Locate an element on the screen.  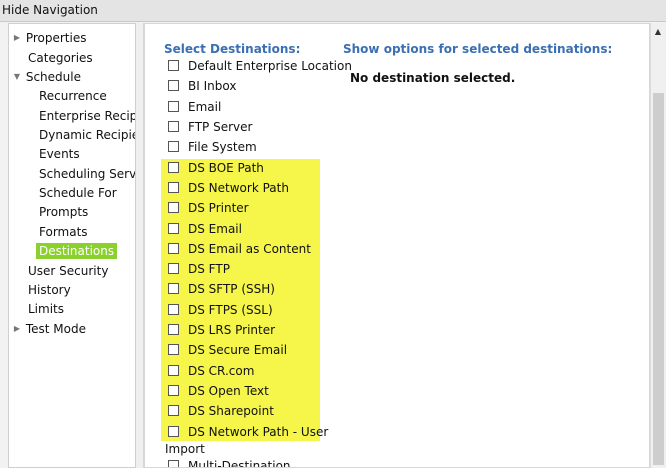
sidebar-item-formats: Formats is located at coordinates (63, 232).